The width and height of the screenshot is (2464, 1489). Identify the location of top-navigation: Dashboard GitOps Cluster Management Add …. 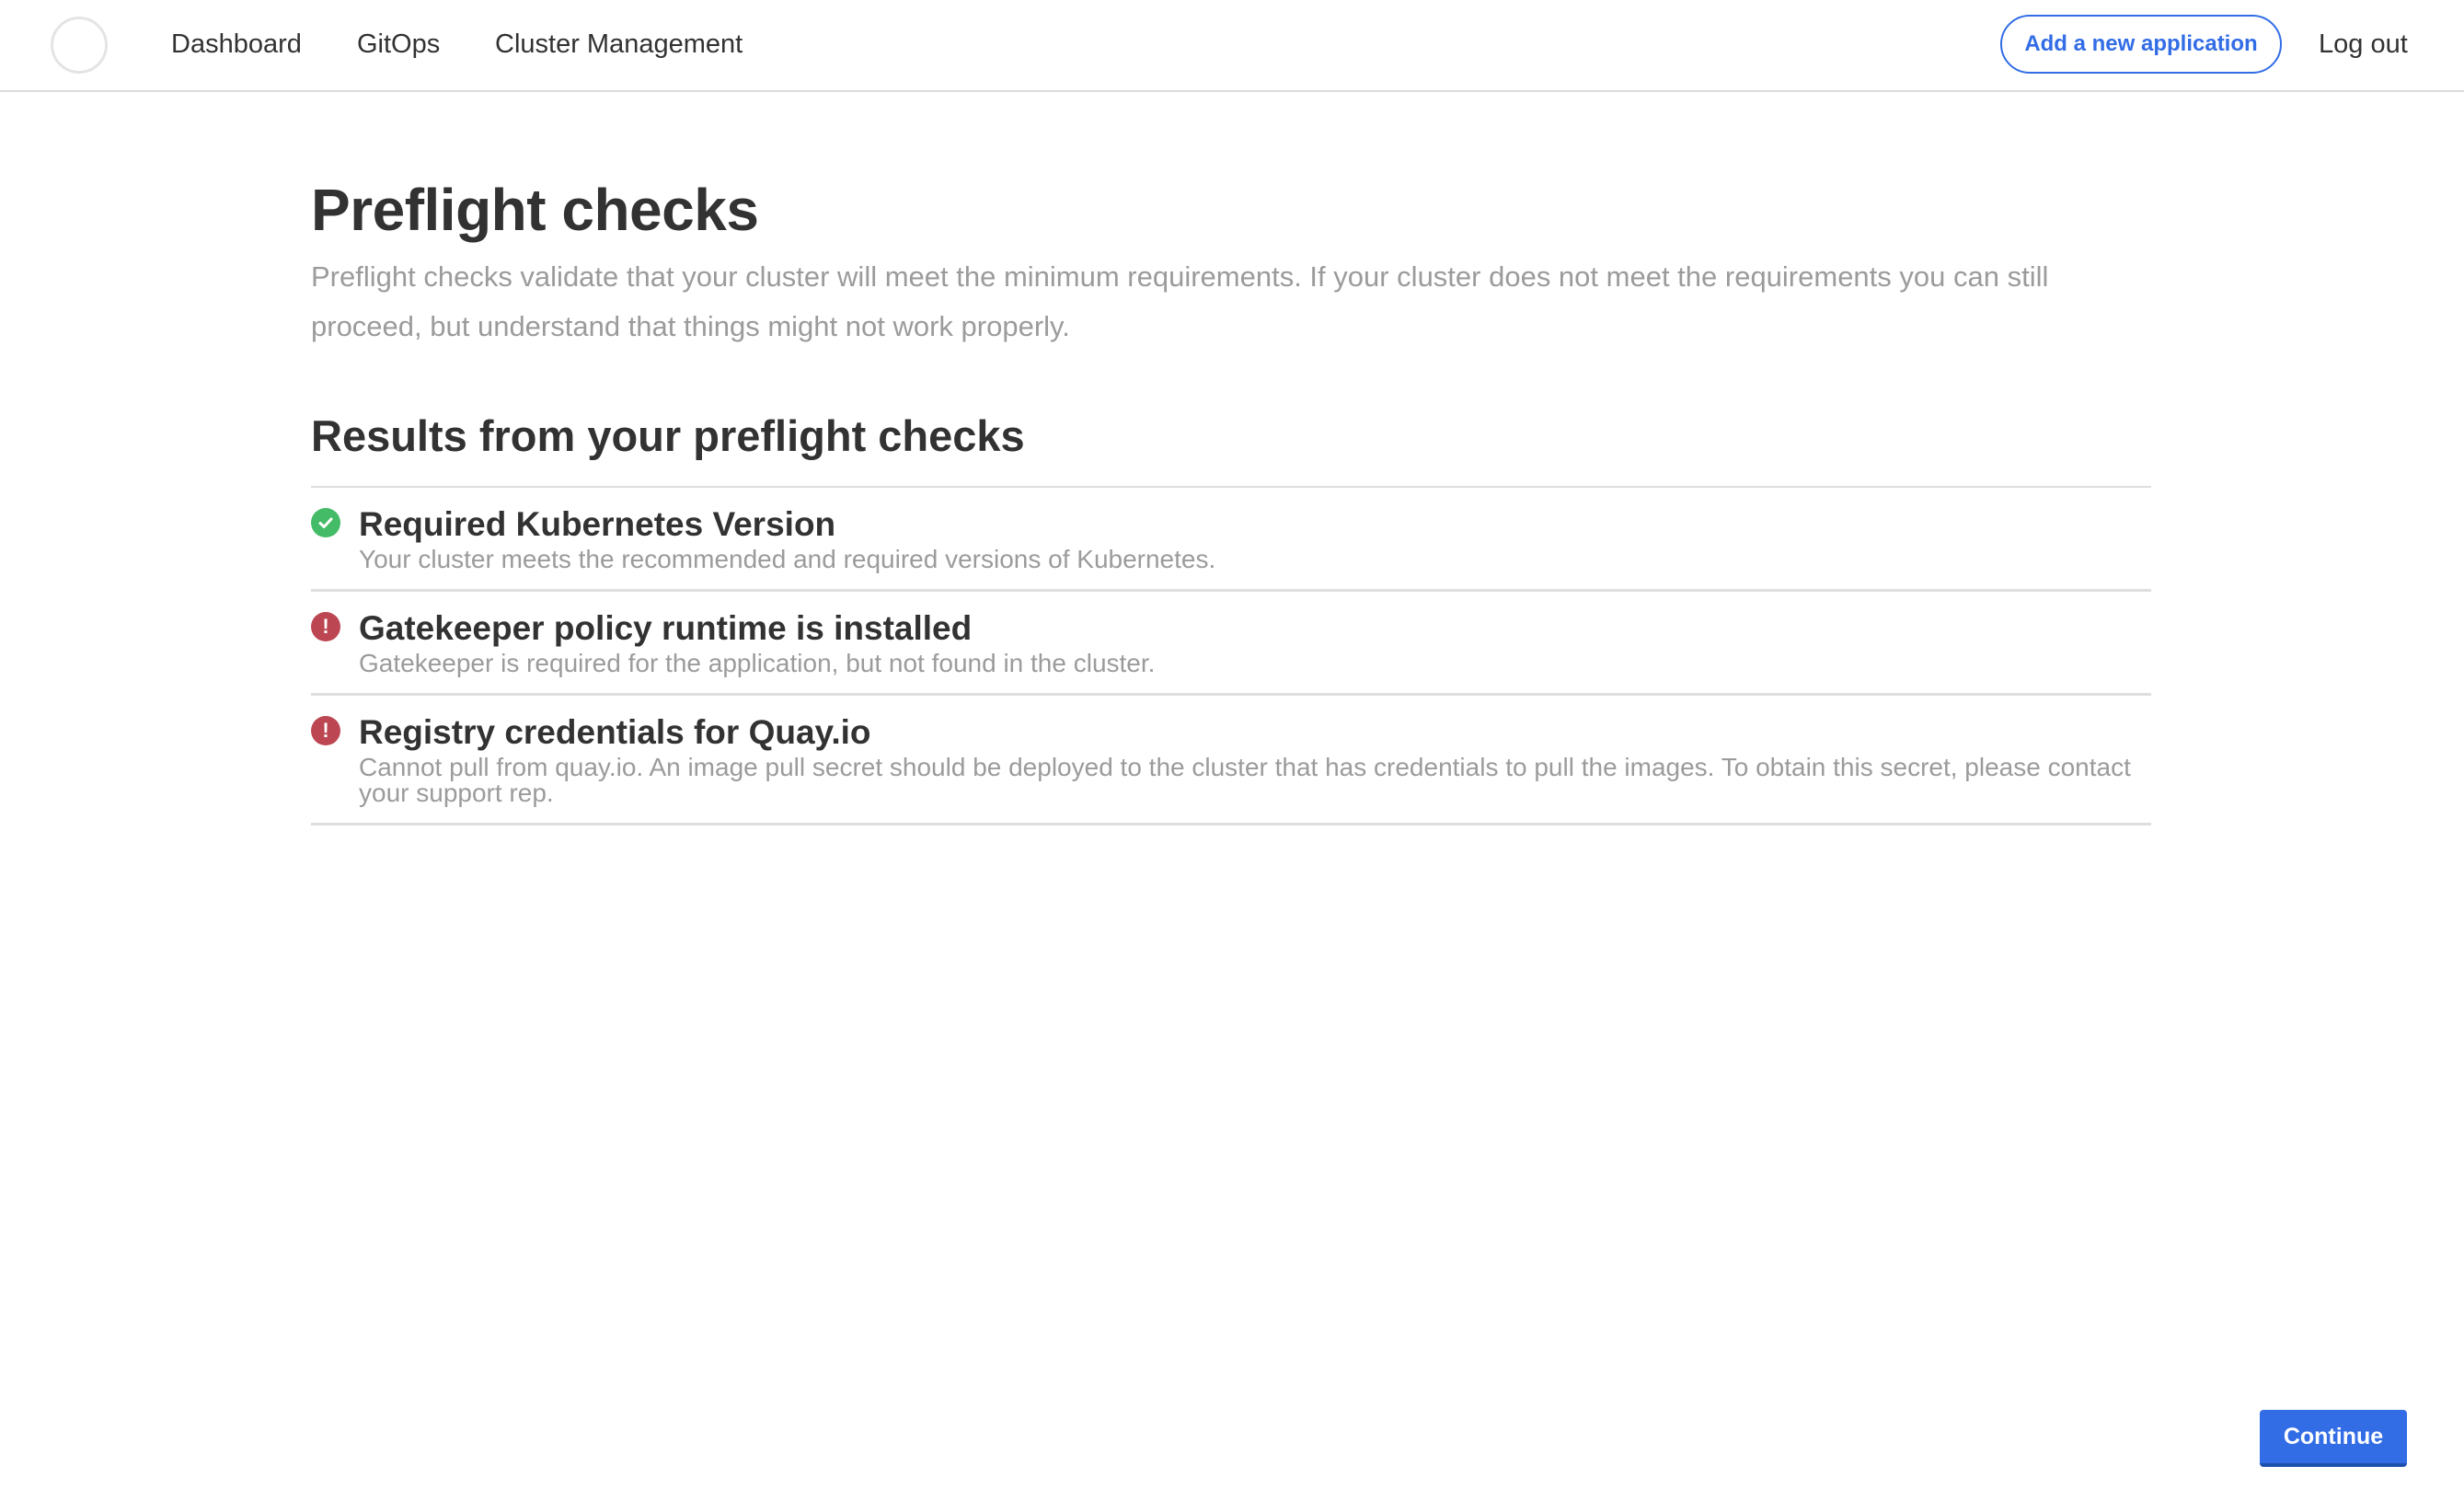
(1232, 46).